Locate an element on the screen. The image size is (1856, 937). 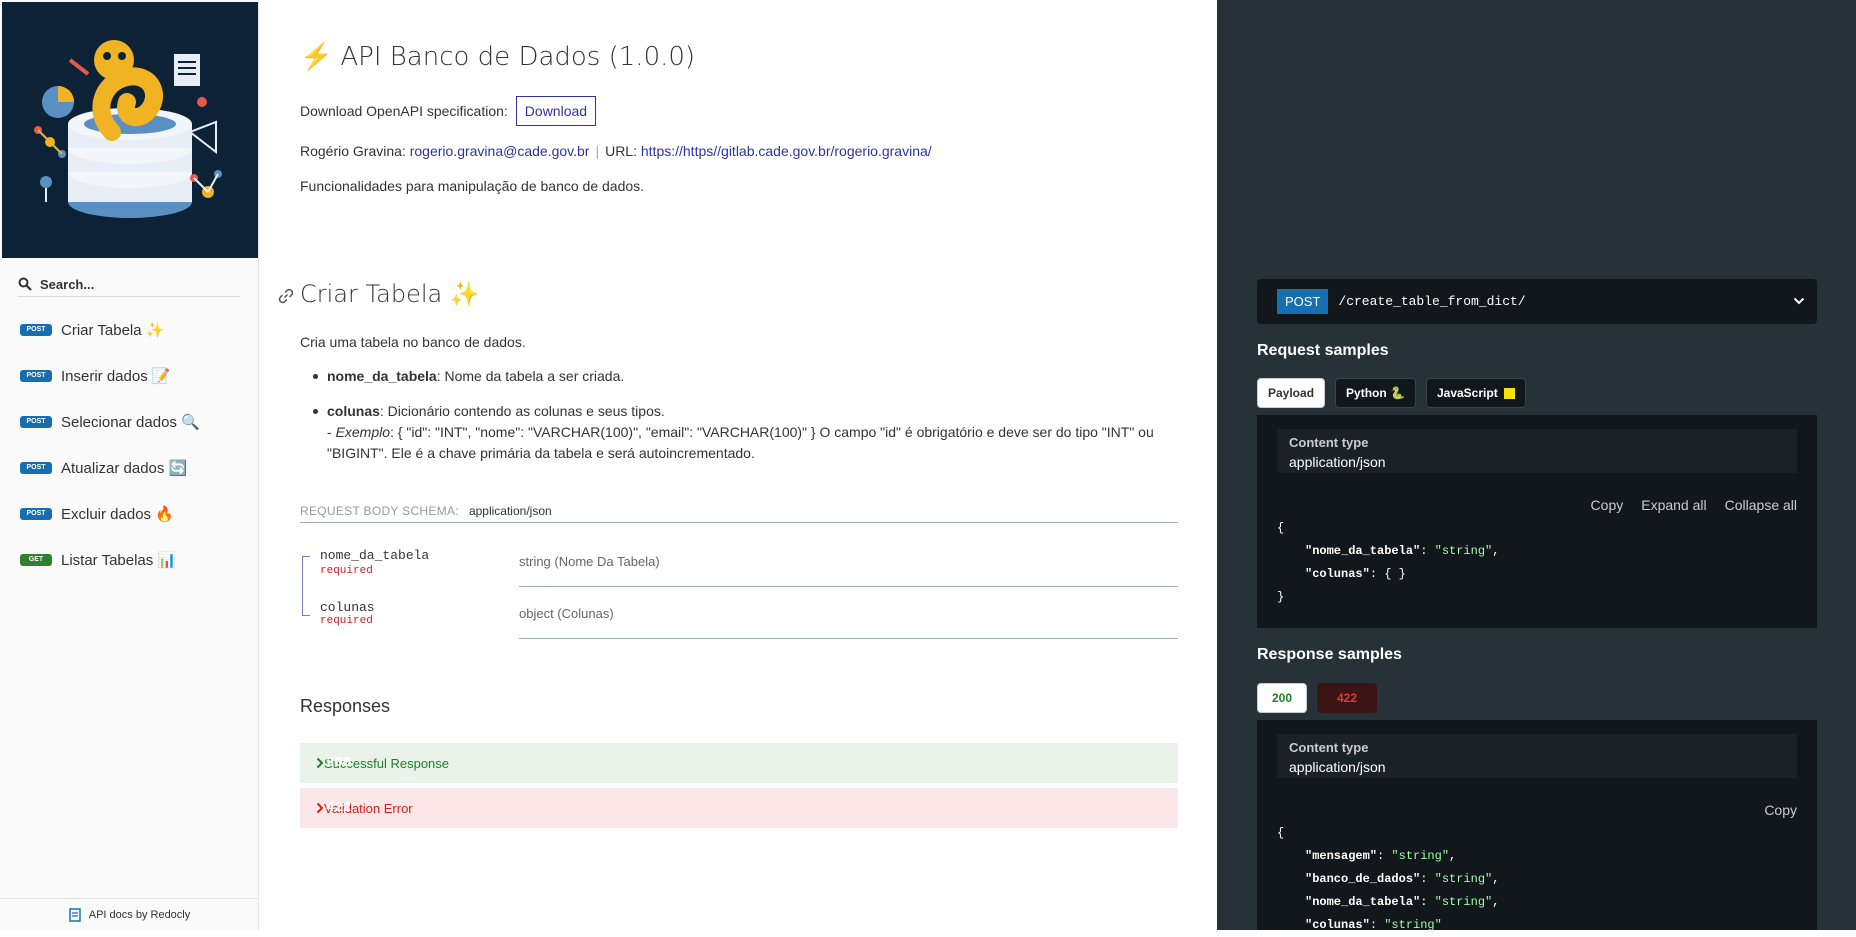
tab-payload: Payload is located at coordinates (1291, 393).